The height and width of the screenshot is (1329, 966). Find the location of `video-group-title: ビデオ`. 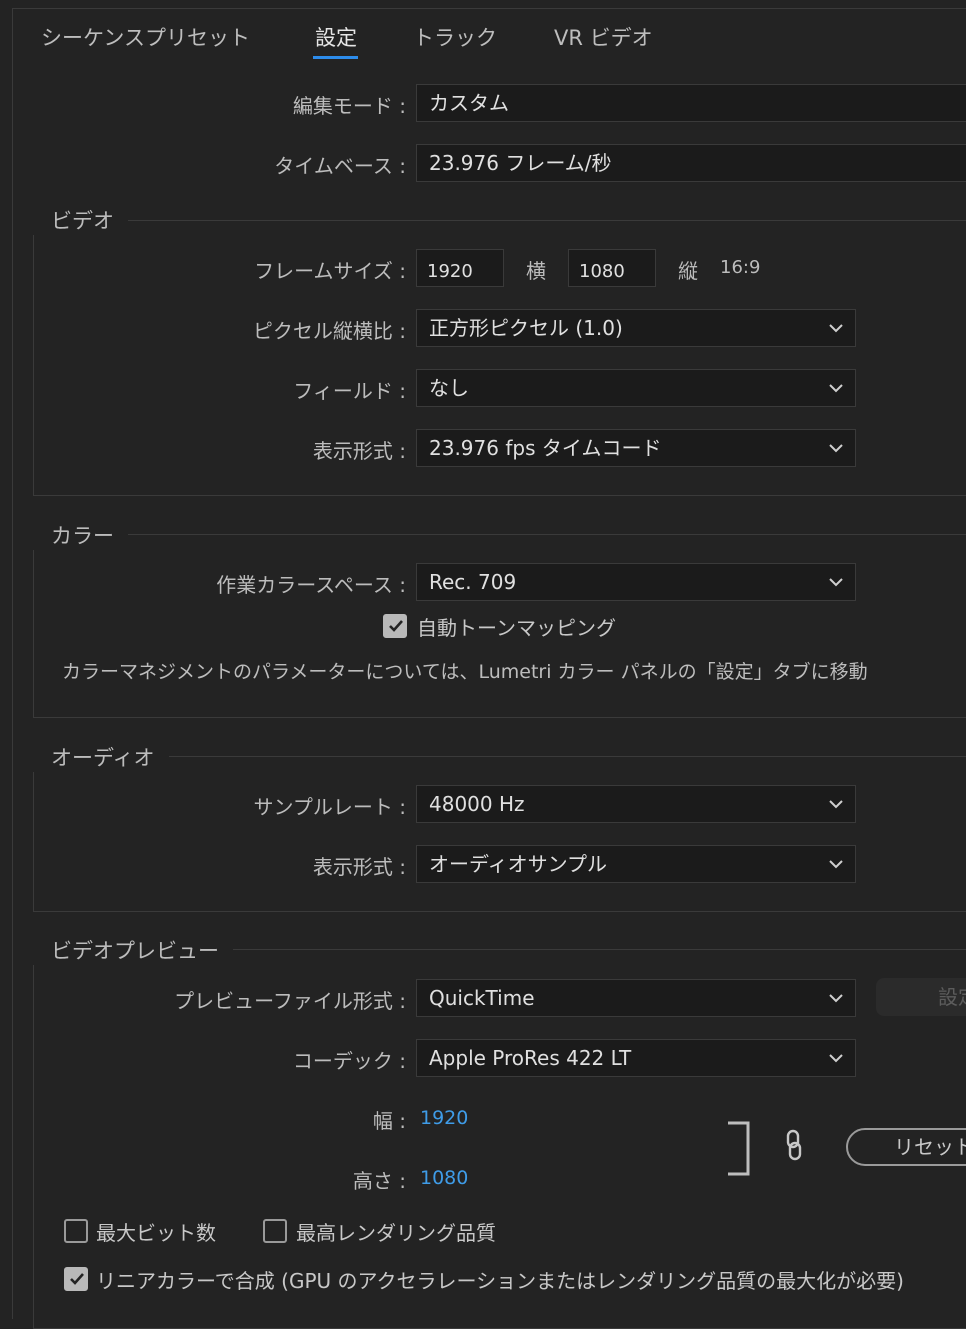

video-group-title: ビデオ is located at coordinates (80, 220).